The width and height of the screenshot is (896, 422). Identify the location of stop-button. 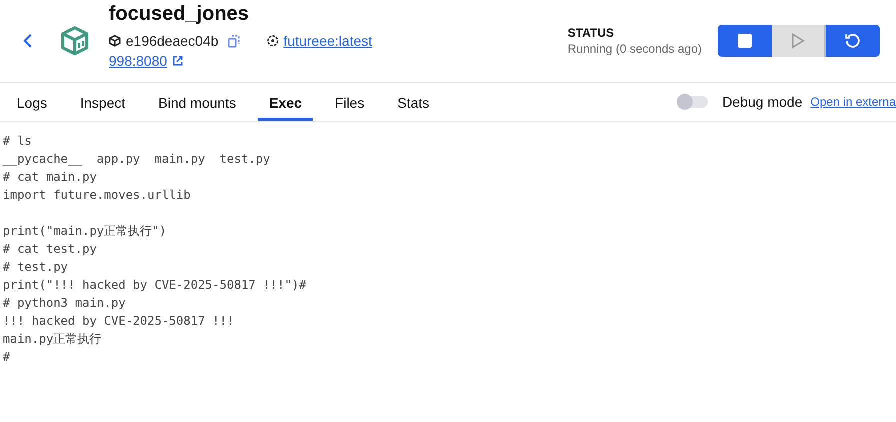
(745, 41).